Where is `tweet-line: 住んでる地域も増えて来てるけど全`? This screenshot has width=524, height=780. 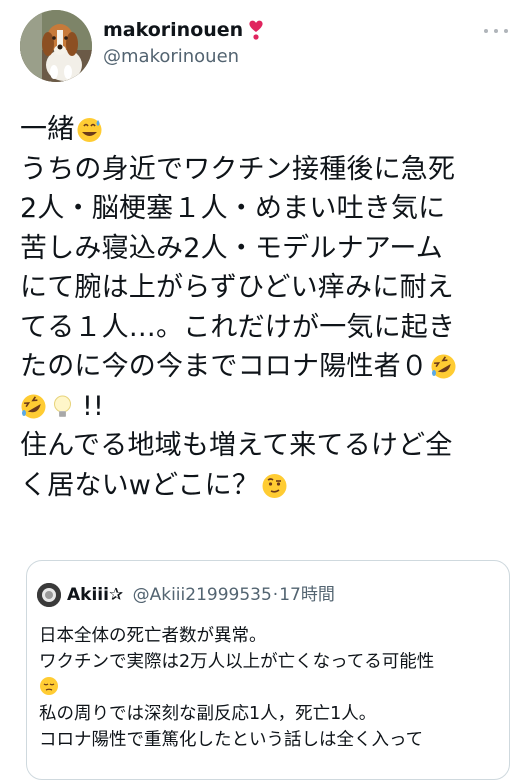
tweet-line: 住んでる地域も増えて来てるけど全 is located at coordinates (236, 445).